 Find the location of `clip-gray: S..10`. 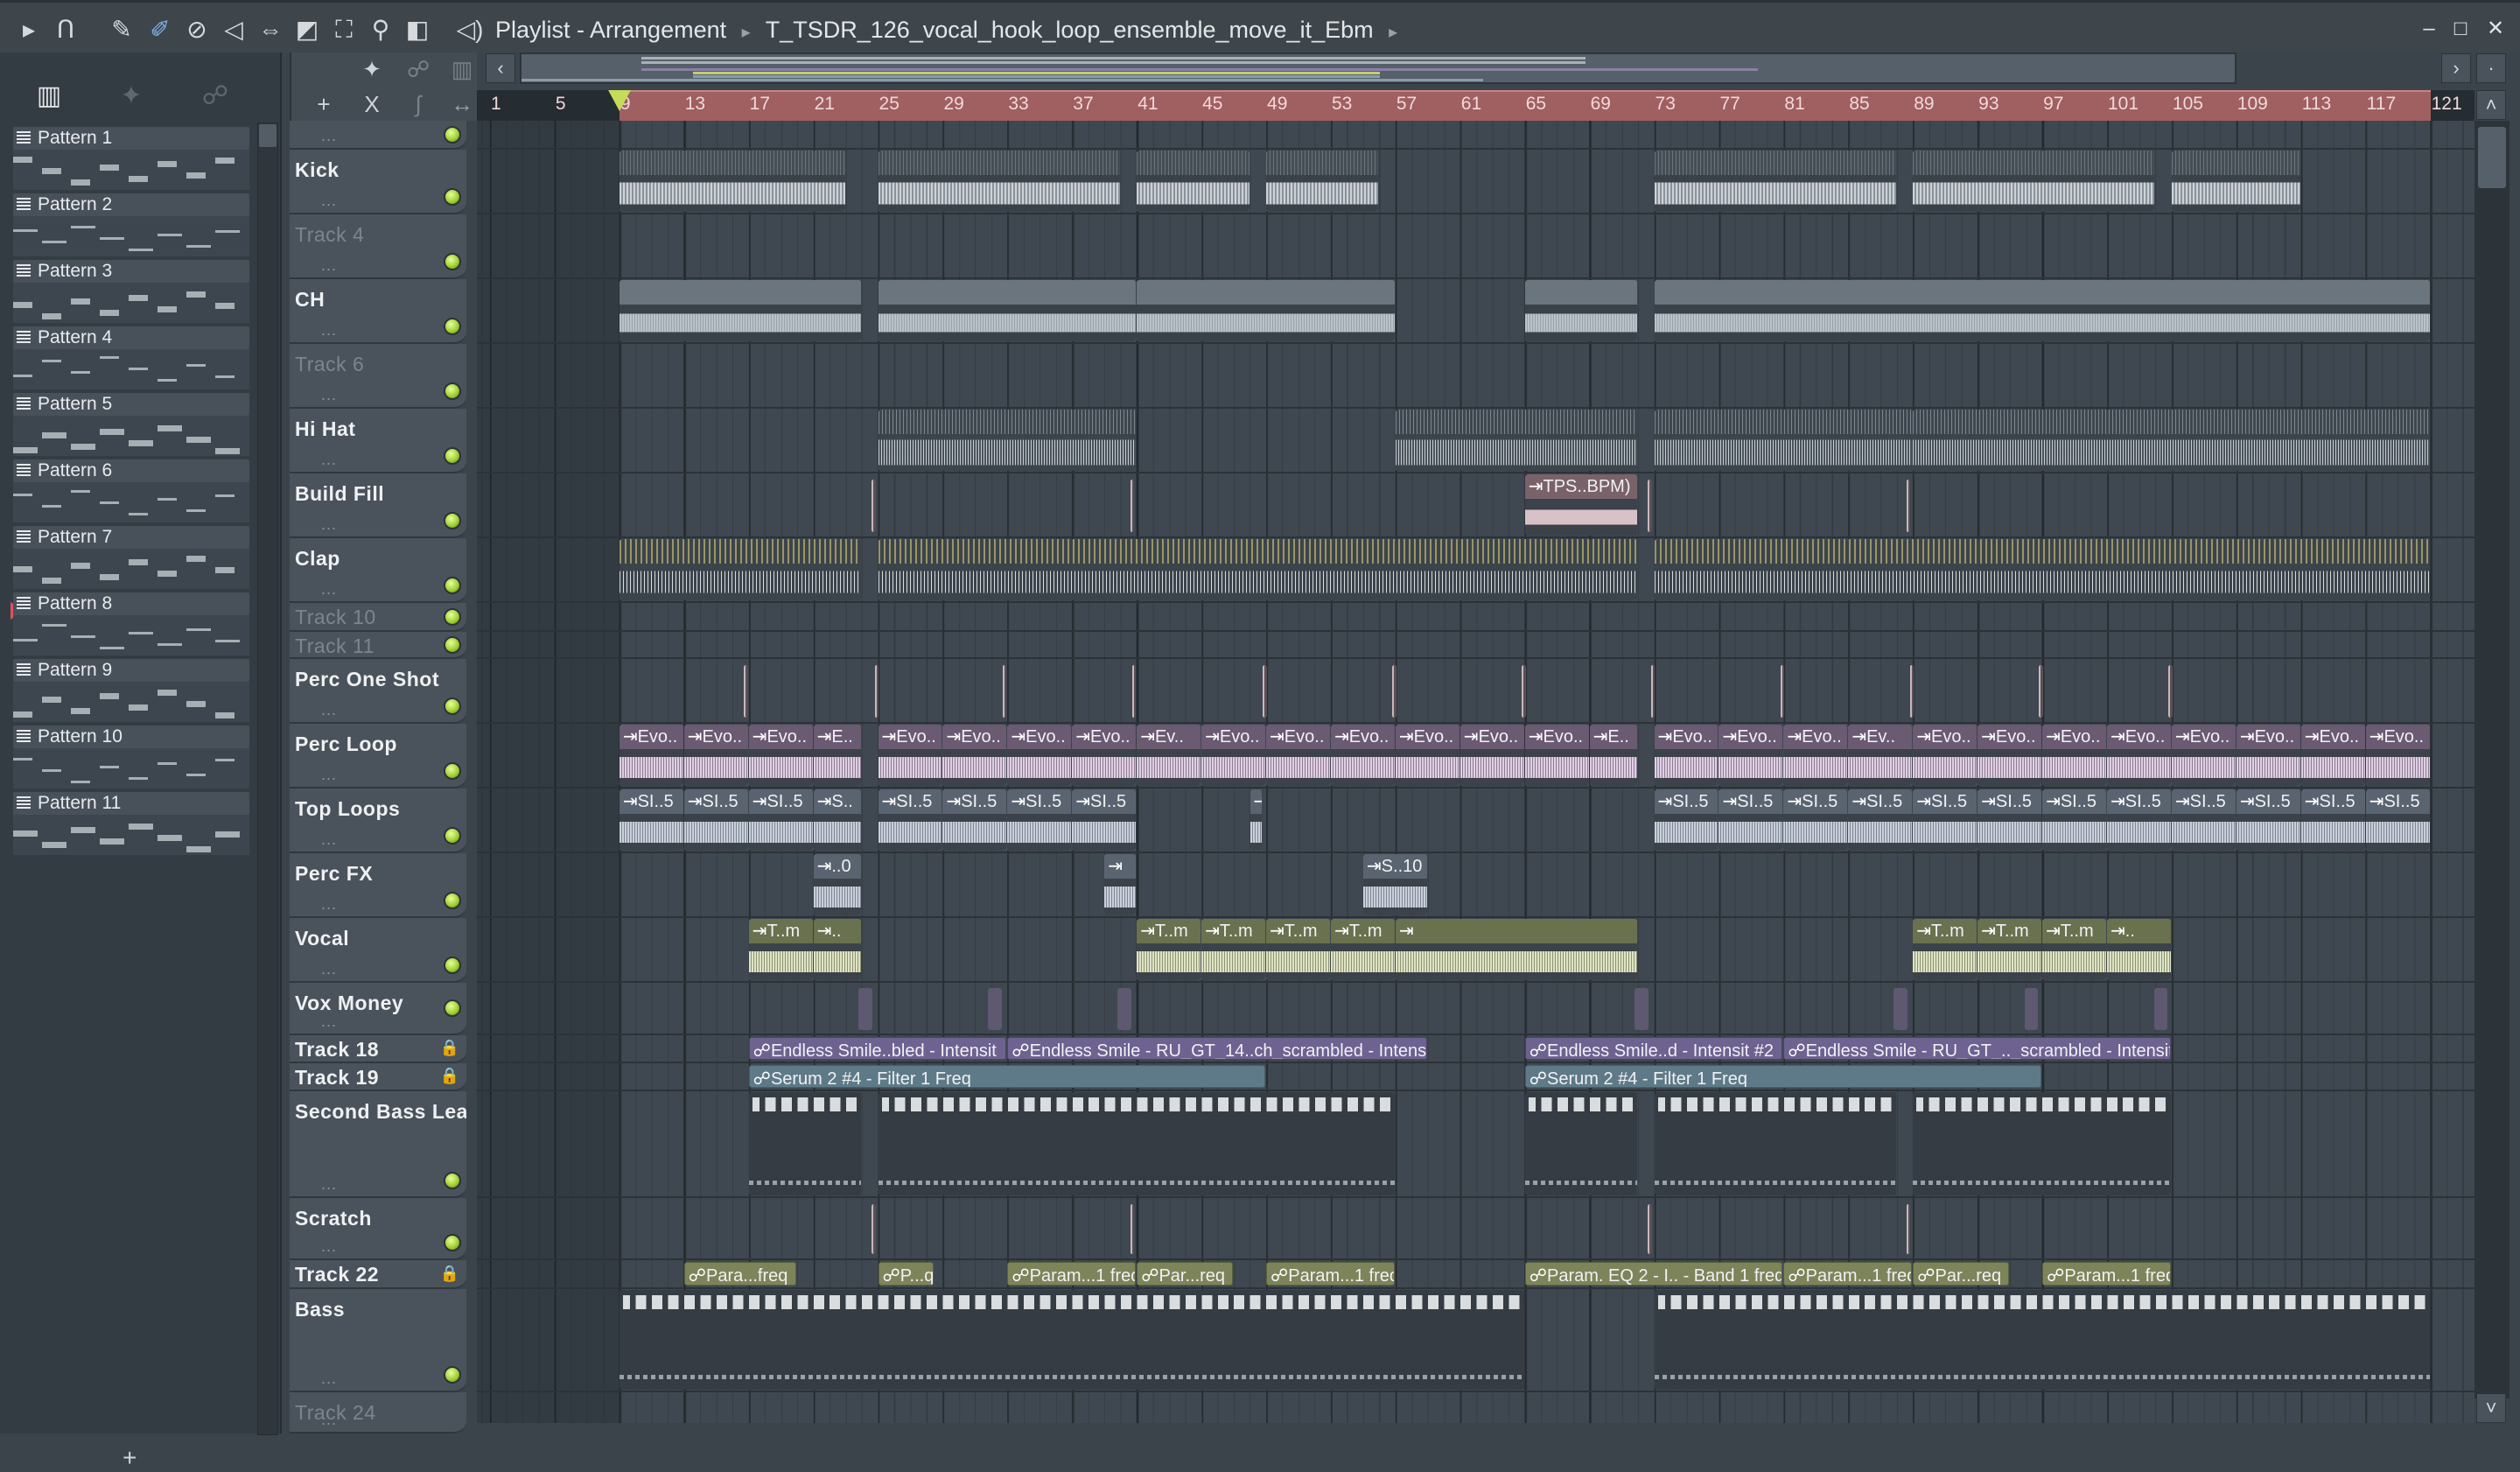

clip-gray: S..10 is located at coordinates (1394, 885).